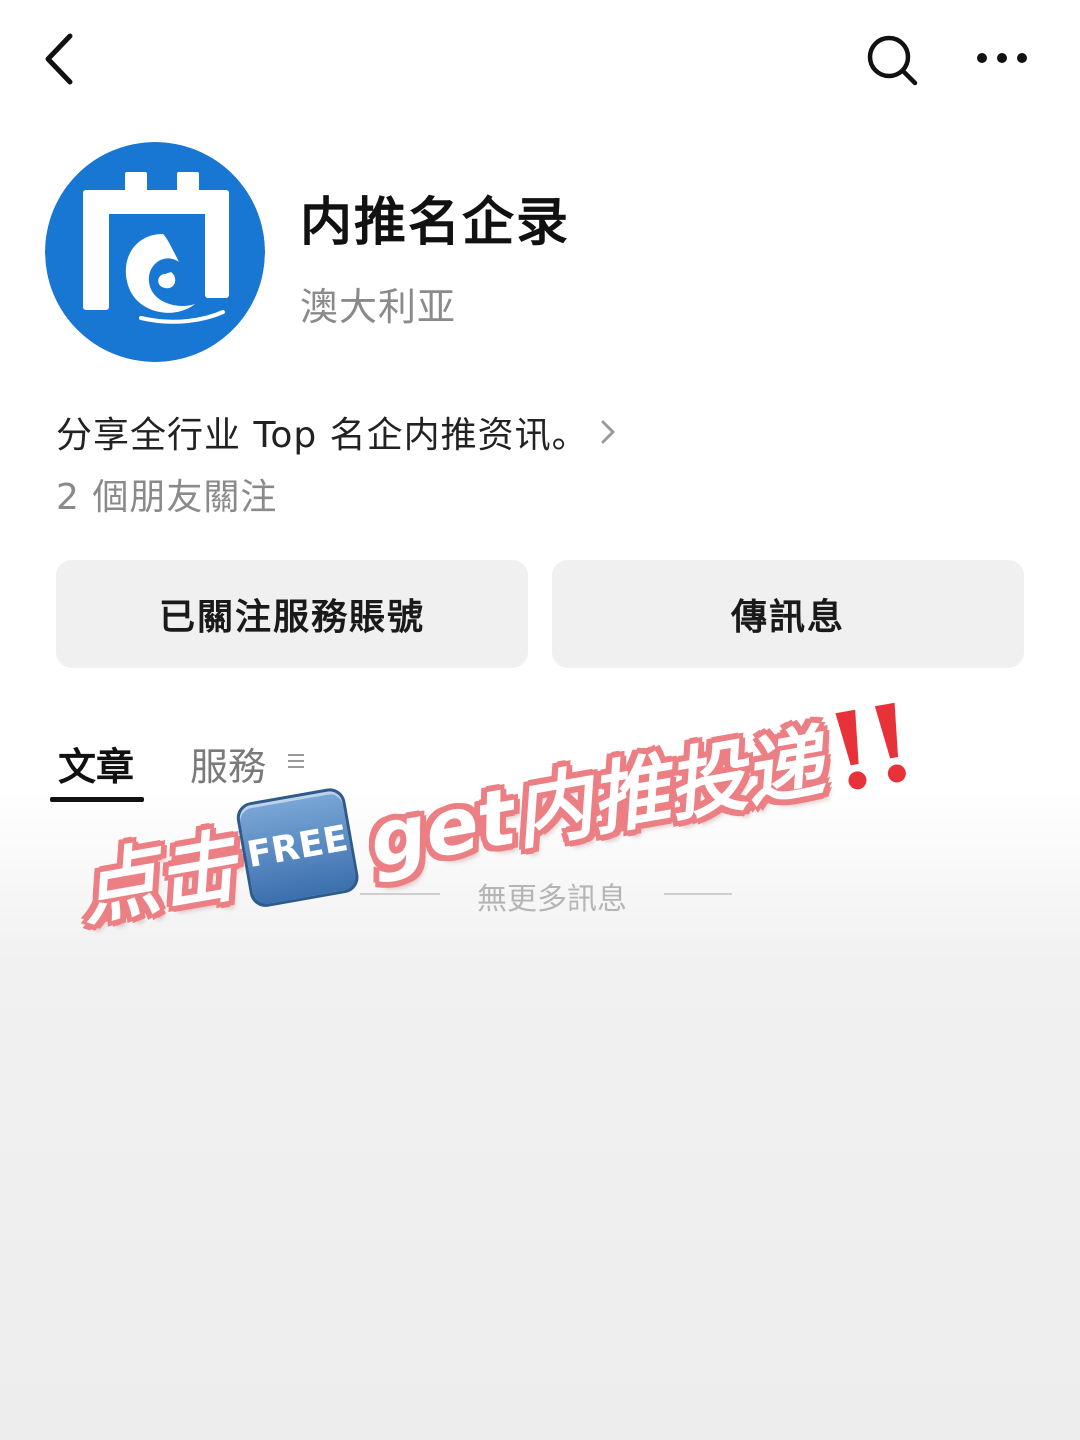 This screenshot has width=1080, height=1440. What do you see at coordinates (96, 763) in the screenshot?
I see `tab-articles: 文章` at bounding box center [96, 763].